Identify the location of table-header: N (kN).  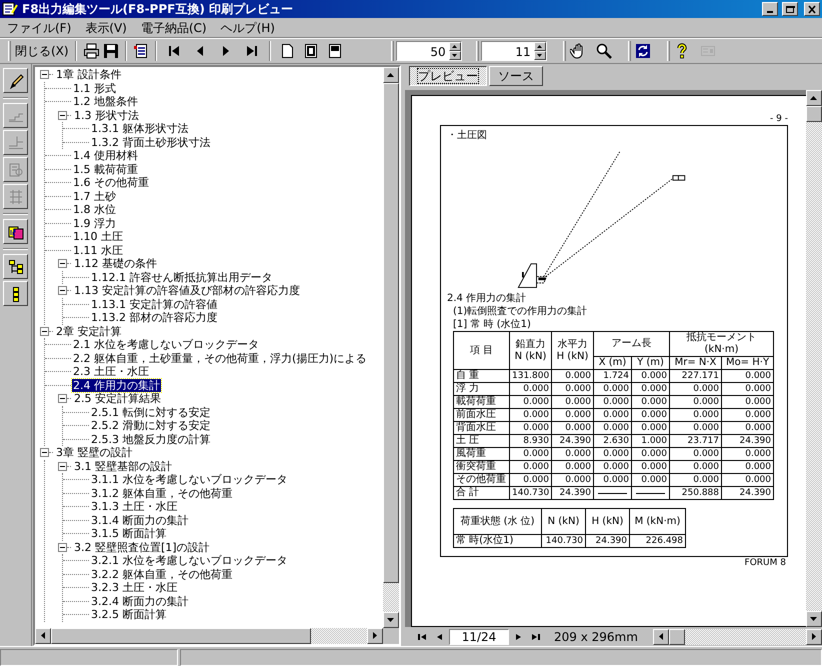
(564, 521).